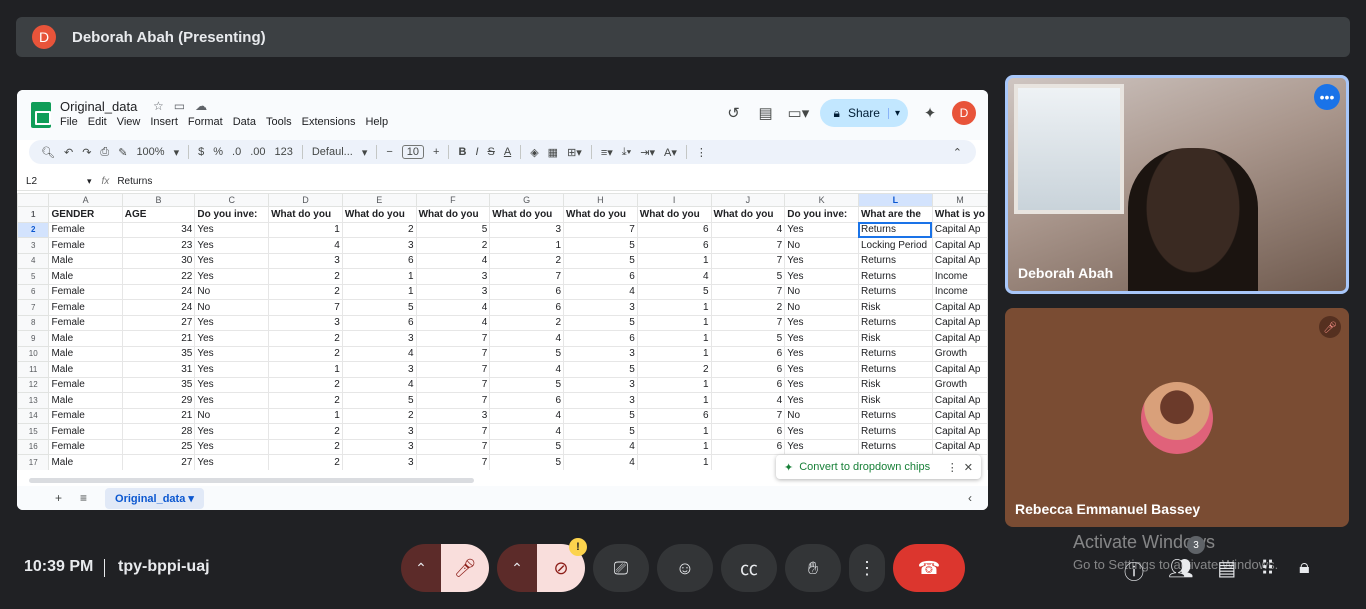  What do you see at coordinates (1180, 570) in the screenshot?
I see `people-icon: 👥︎` at bounding box center [1180, 570].